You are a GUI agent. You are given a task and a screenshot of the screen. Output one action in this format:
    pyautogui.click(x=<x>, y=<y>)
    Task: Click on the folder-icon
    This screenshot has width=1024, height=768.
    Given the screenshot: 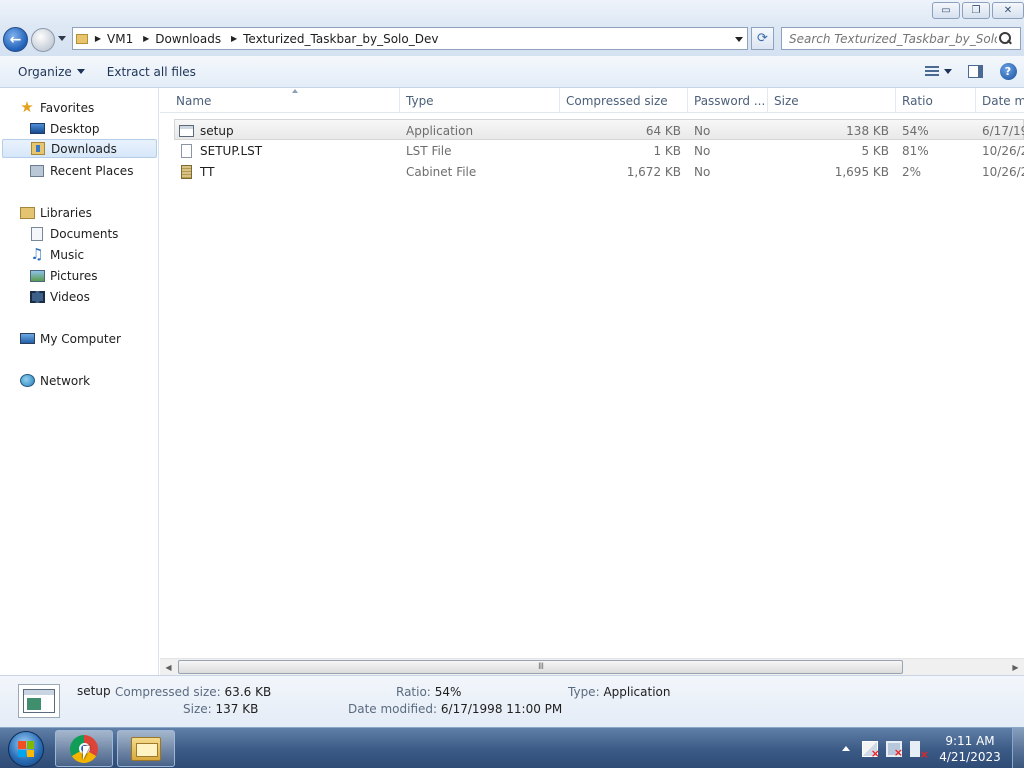 What is the action you would take?
    pyautogui.click(x=82, y=39)
    